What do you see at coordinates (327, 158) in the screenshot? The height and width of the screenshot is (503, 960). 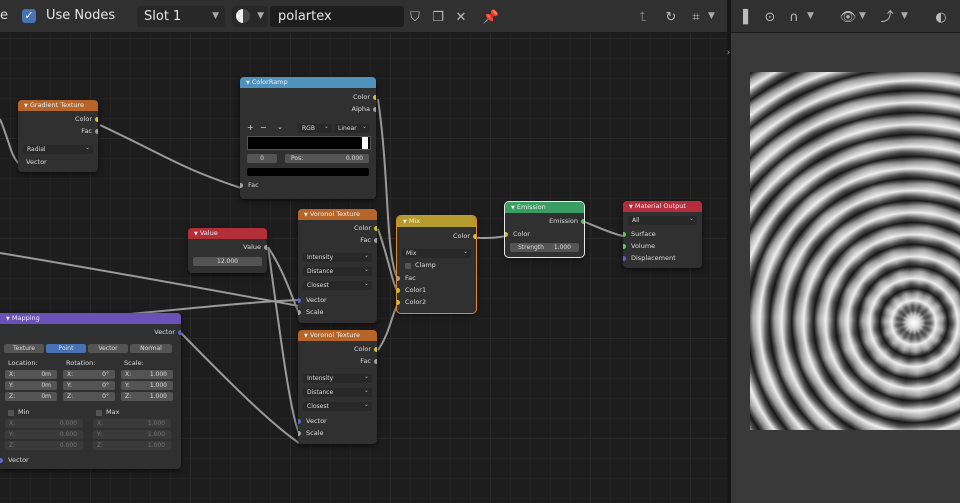 I see `stop-position-field: Pos: 0.000` at bounding box center [327, 158].